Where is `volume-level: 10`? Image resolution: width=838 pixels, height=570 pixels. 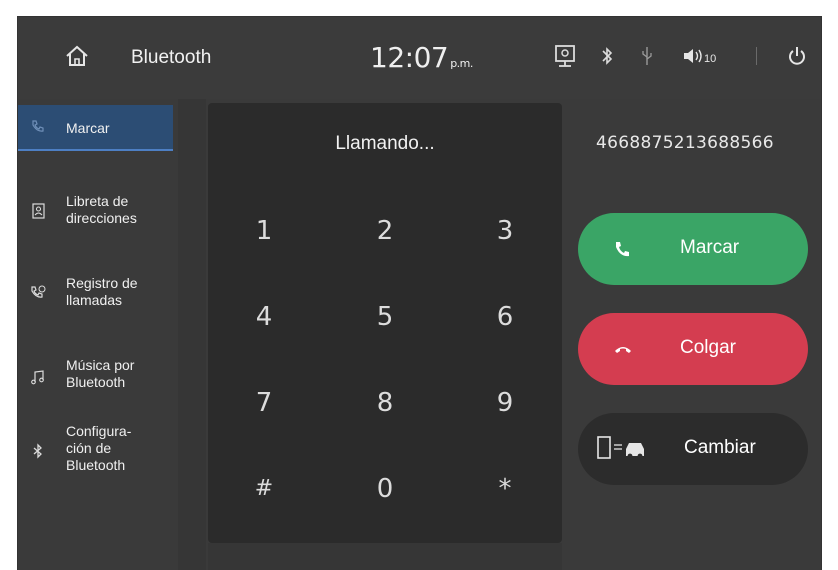 volume-level: 10 is located at coordinates (710, 59).